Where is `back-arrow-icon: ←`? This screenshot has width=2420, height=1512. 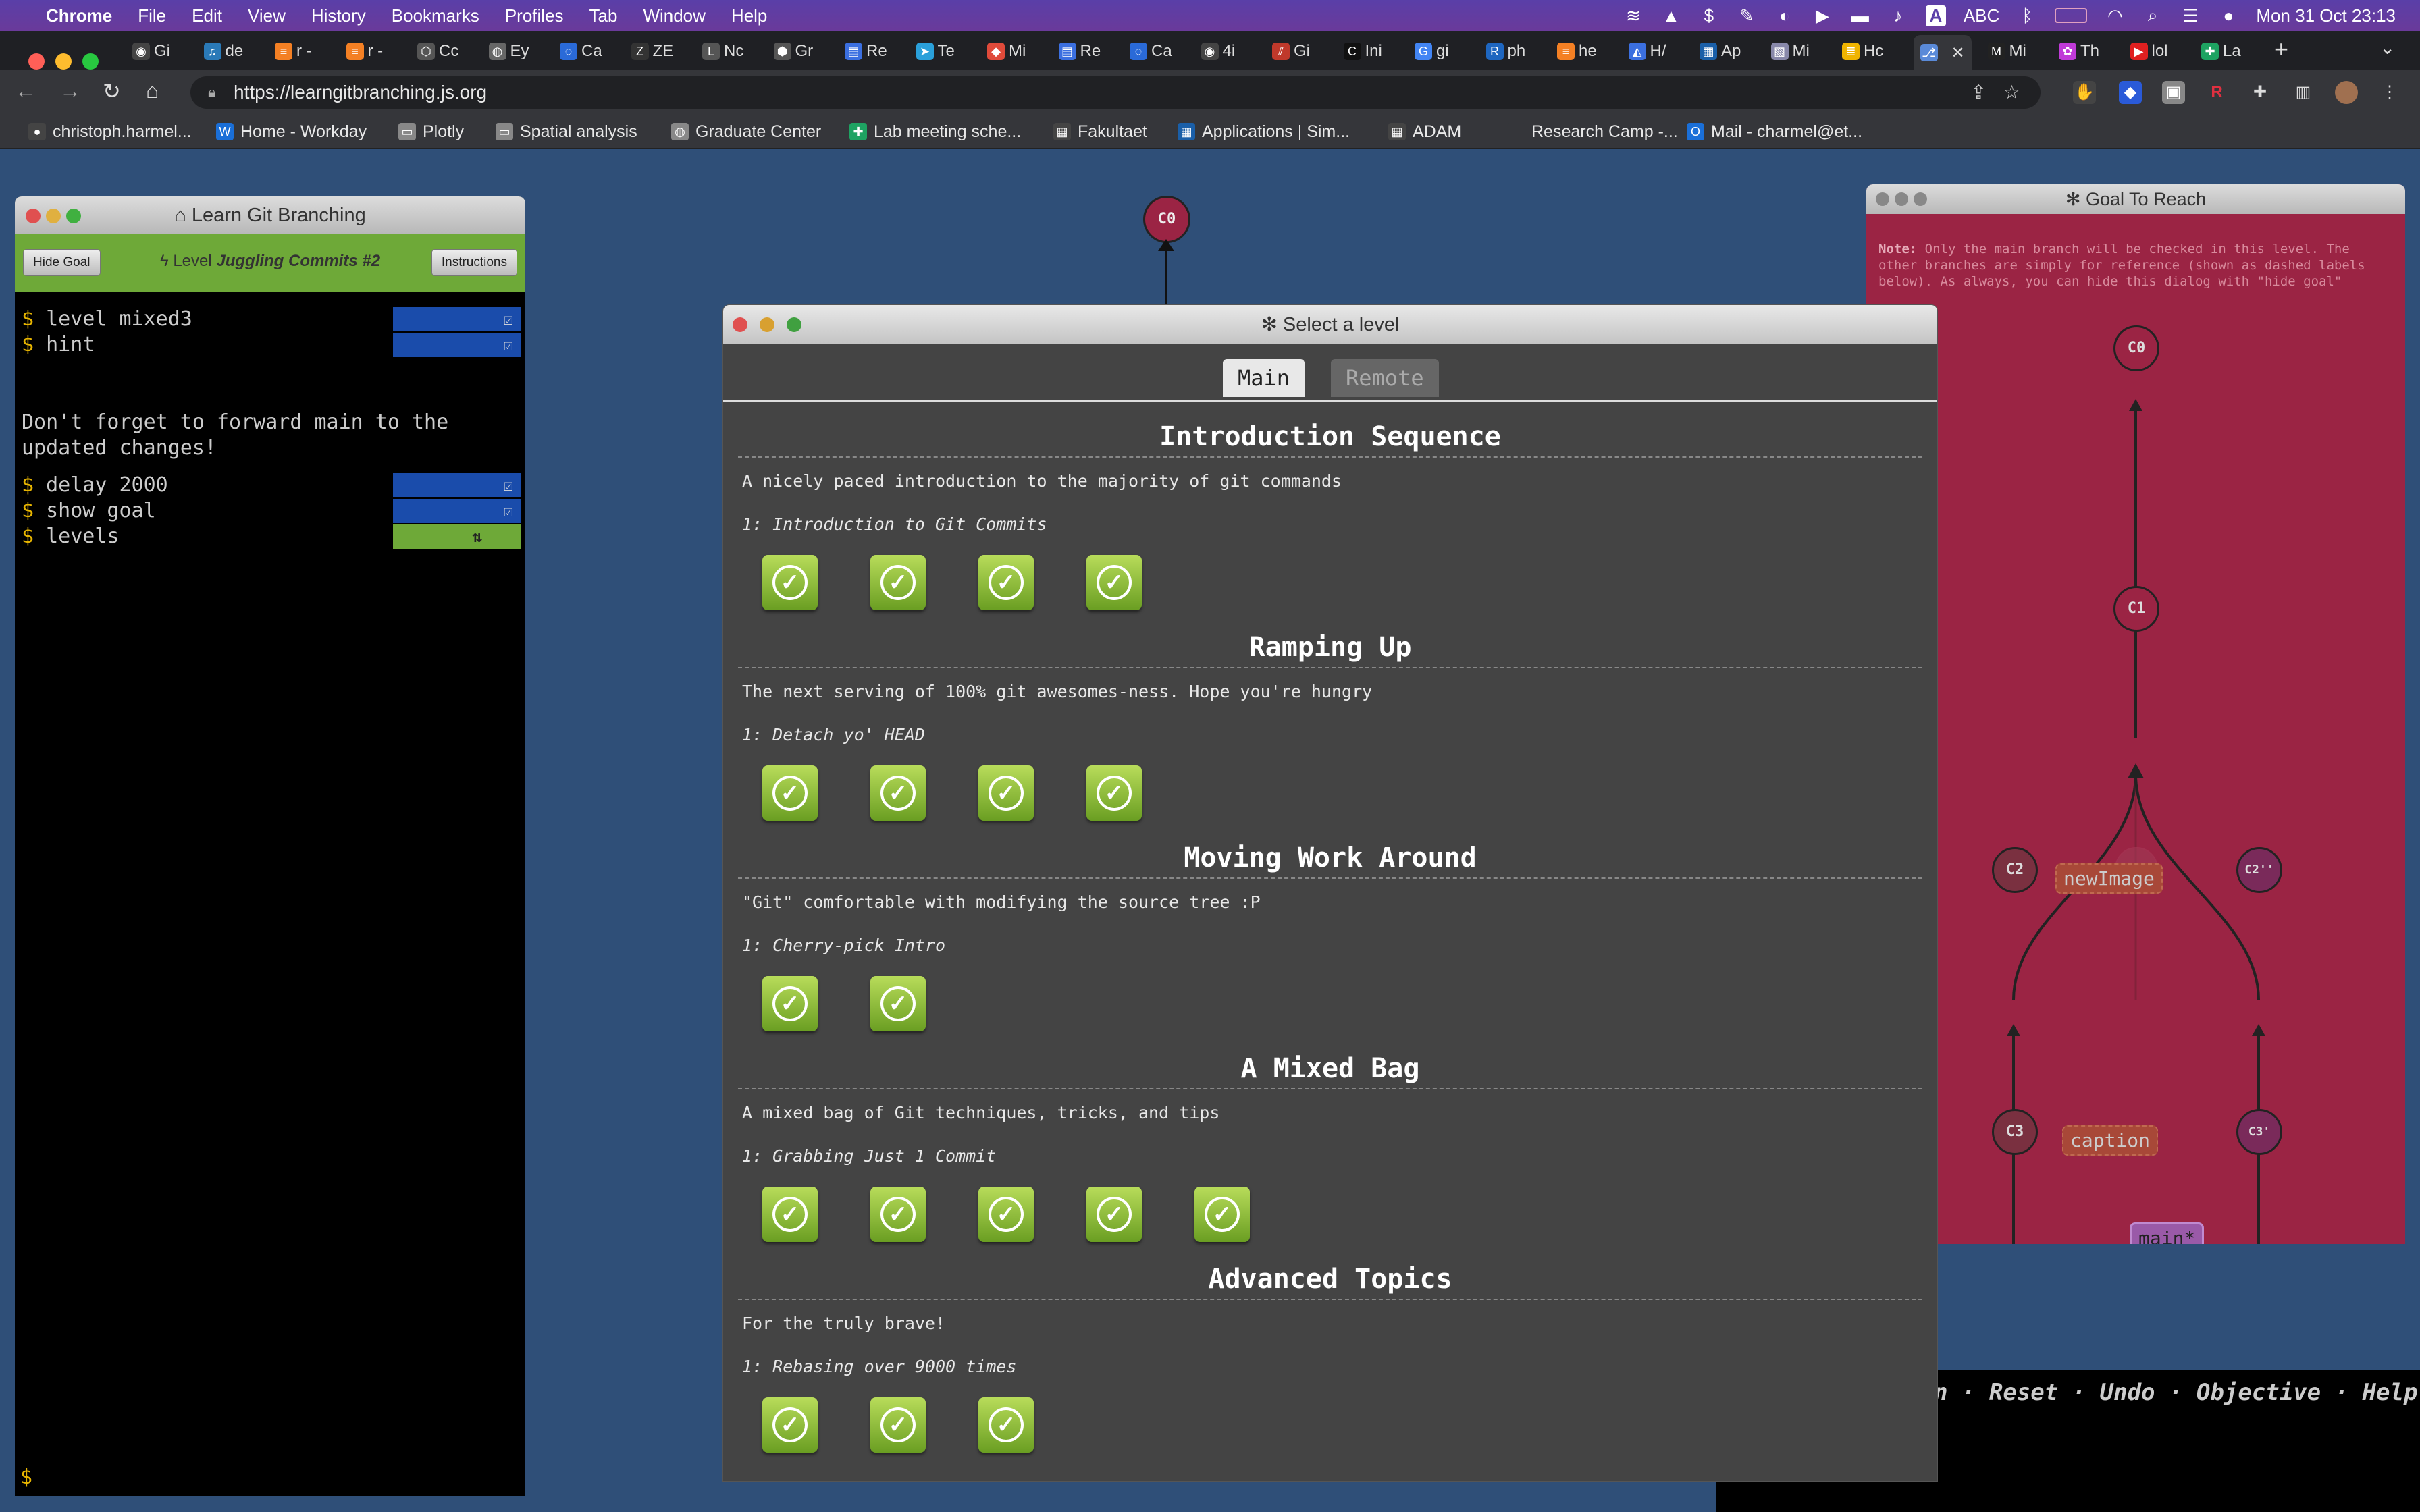 back-arrow-icon: ← is located at coordinates (25, 91).